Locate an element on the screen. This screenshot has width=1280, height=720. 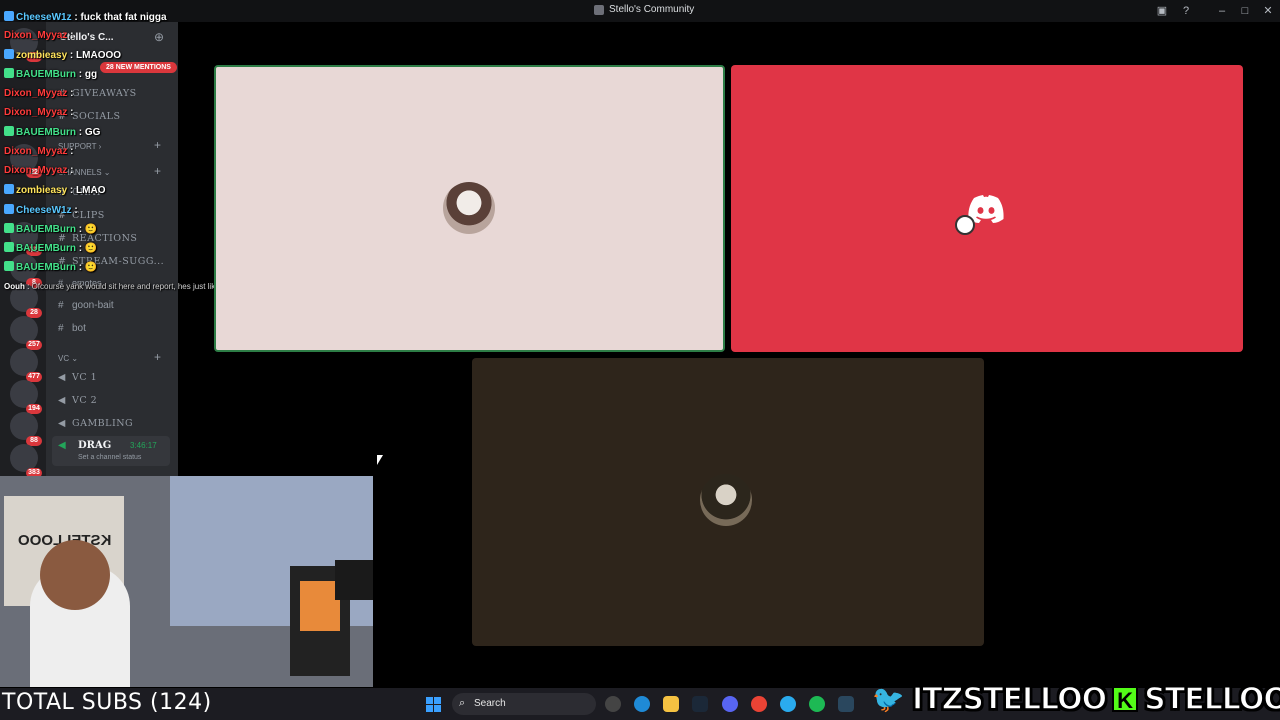
discord-app-icon is located at coordinates (730, 704).